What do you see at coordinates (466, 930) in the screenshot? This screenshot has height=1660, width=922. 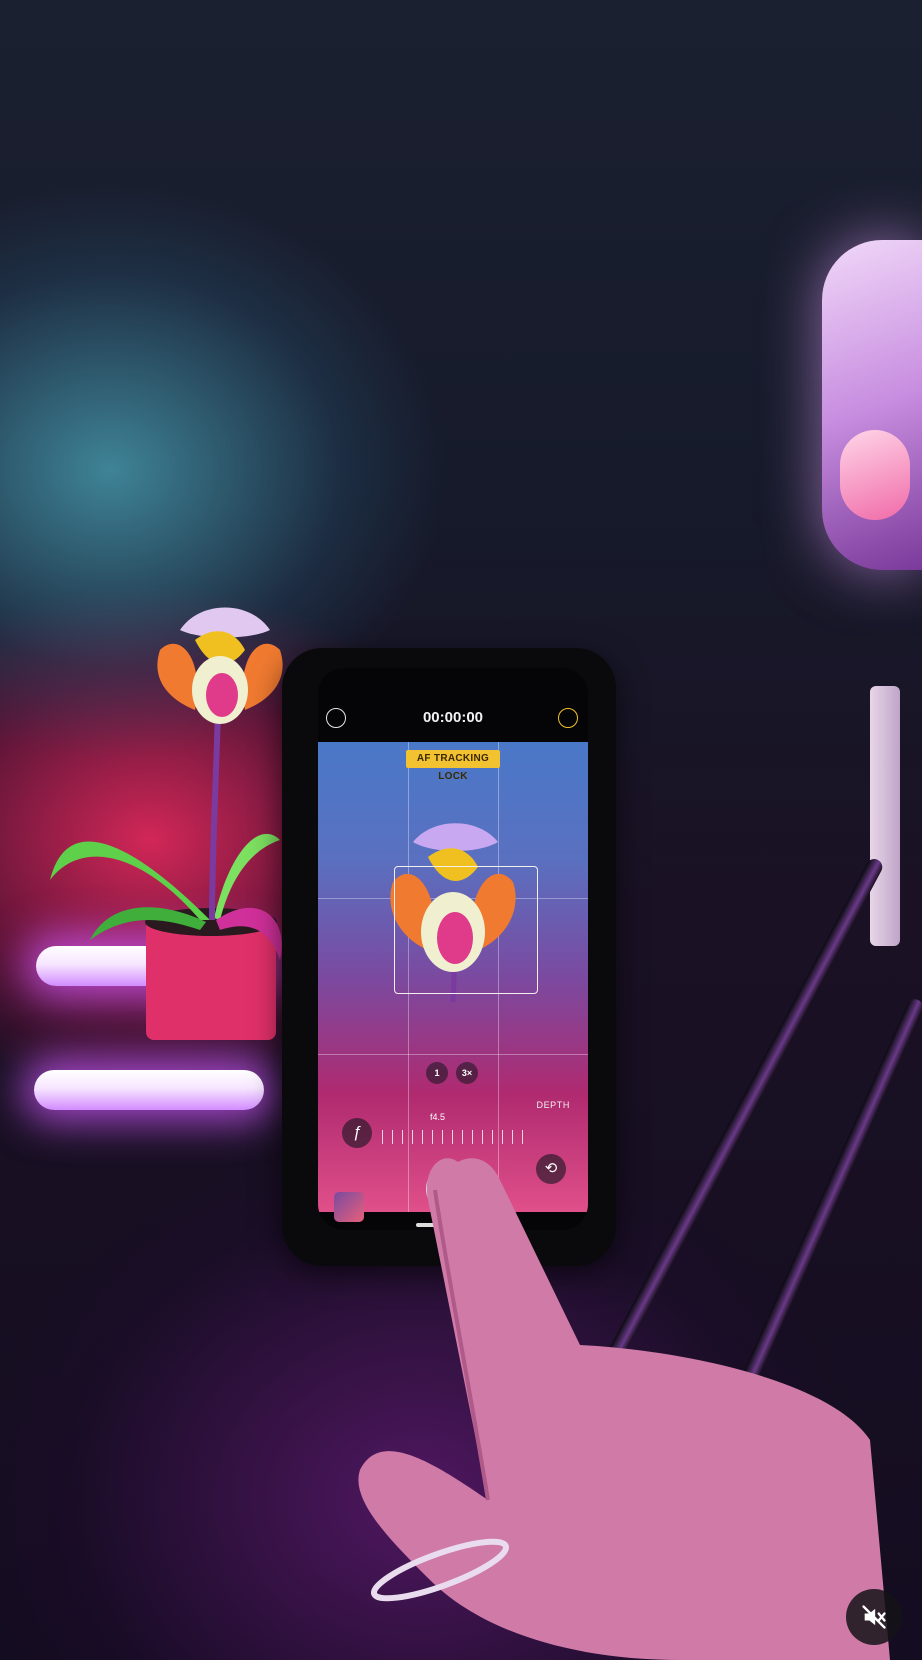 I see `focus-tracking-box` at bounding box center [466, 930].